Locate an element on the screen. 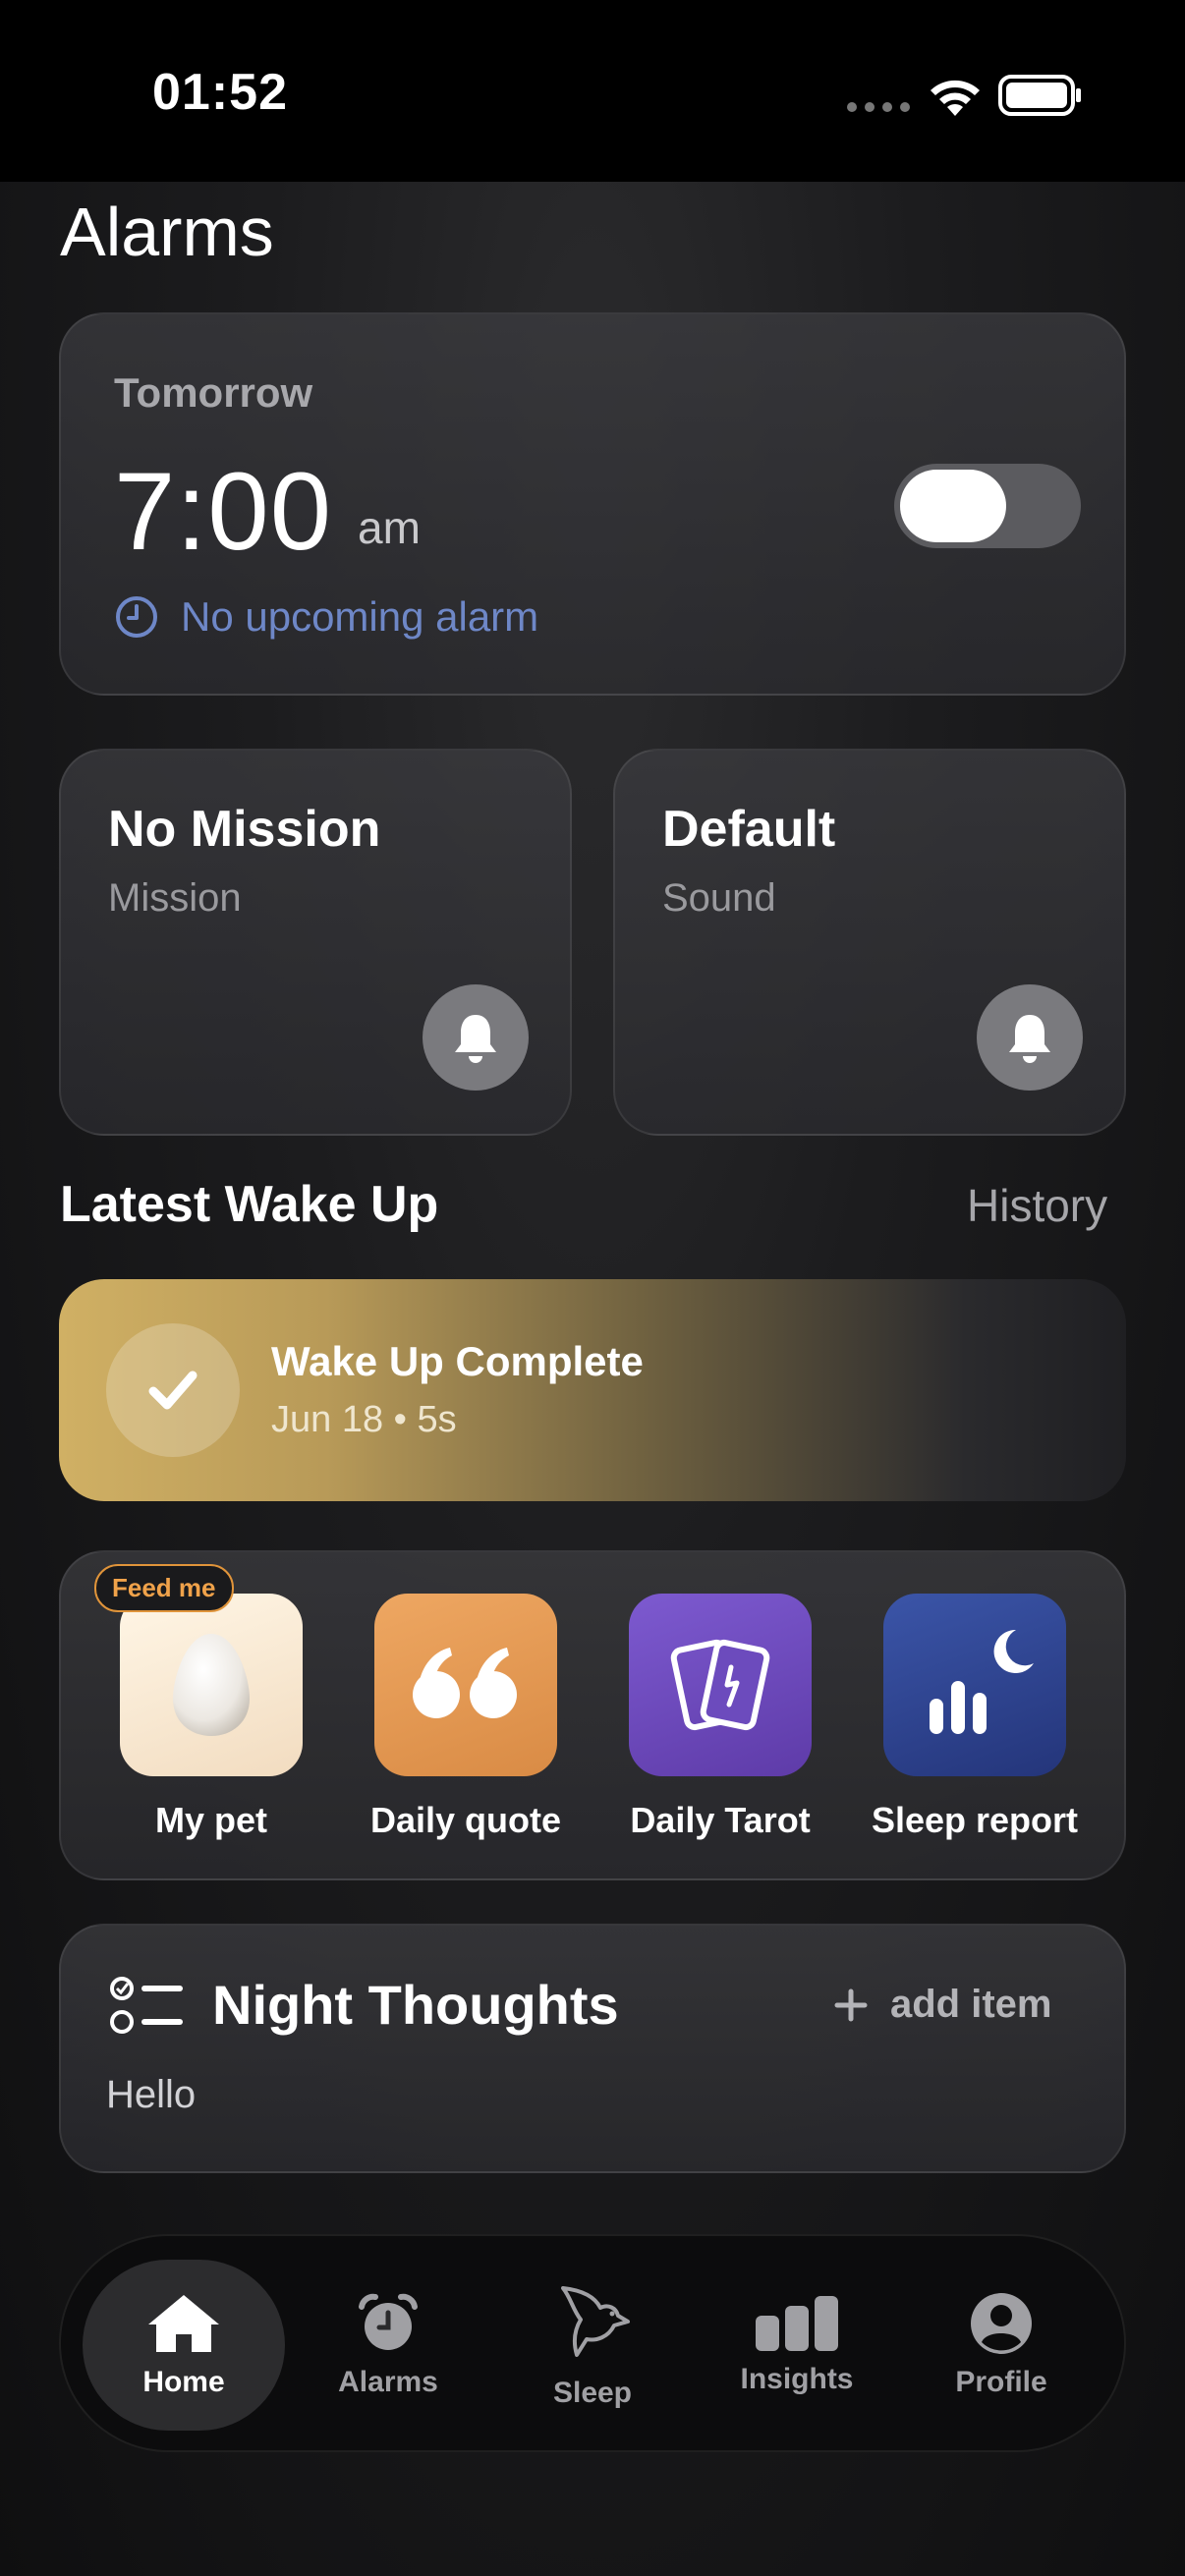 This screenshot has height=2576, width=1185. mission-card: No Mission Mission is located at coordinates (316, 942).